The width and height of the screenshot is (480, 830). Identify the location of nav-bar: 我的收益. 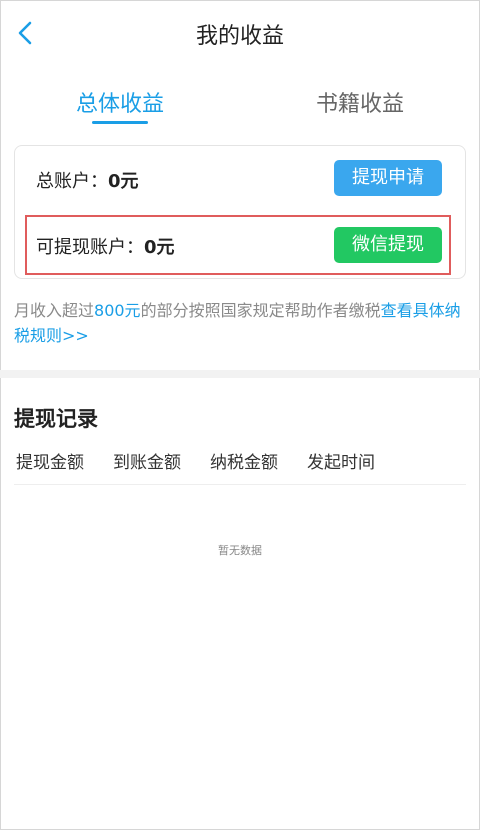
(240, 33).